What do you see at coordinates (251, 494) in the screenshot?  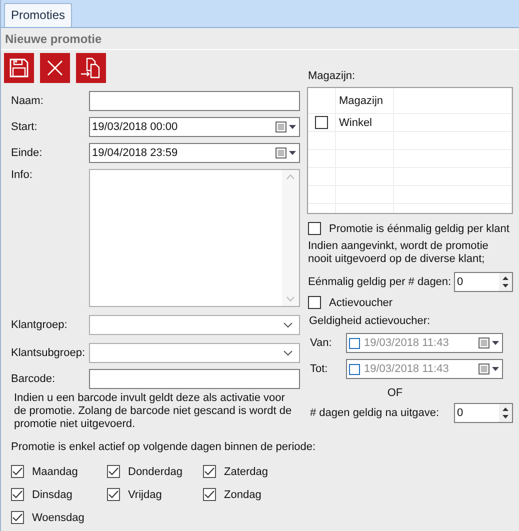 I see `day-checkbox: Zondag` at bounding box center [251, 494].